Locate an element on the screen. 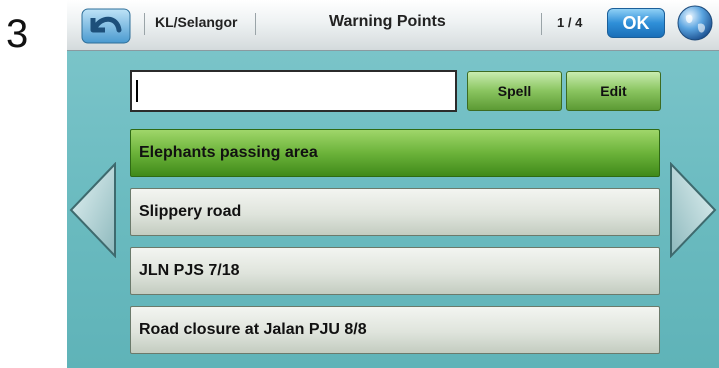  previous-page-button is located at coordinates (93, 210).